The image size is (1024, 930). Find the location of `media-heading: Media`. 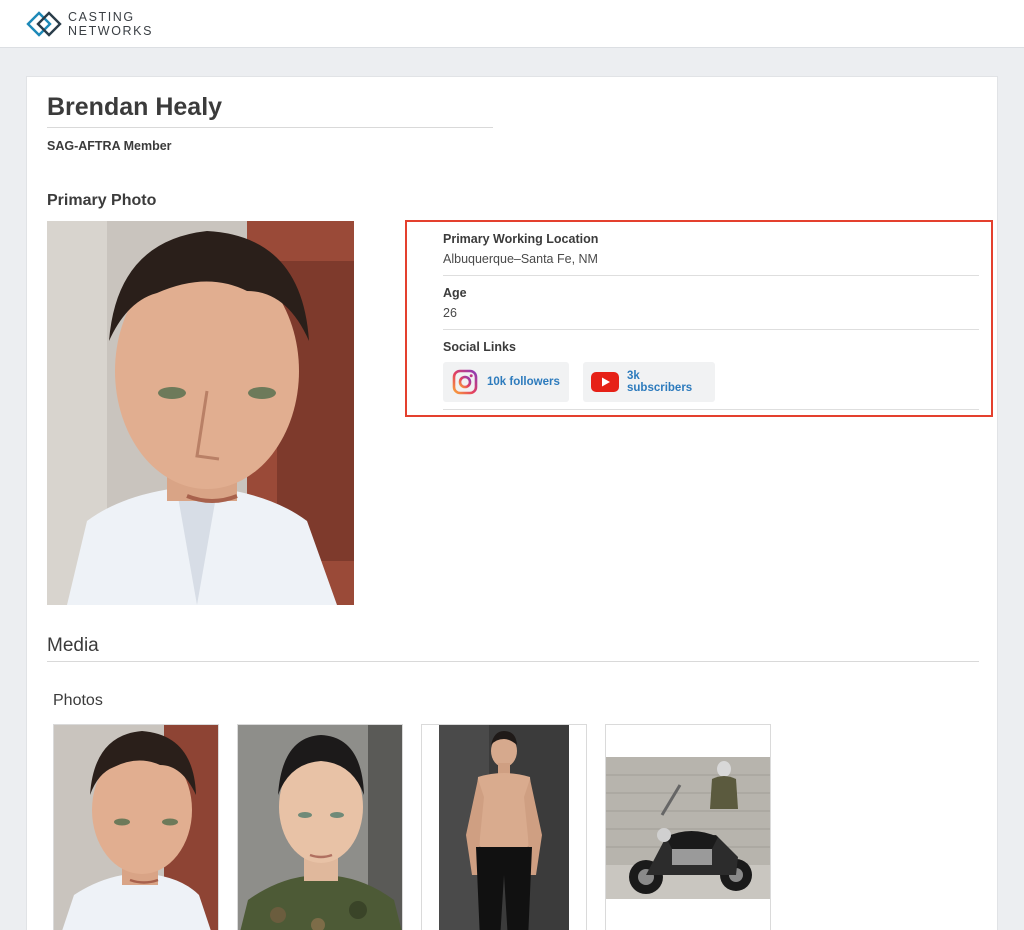

media-heading: Media is located at coordinates (73, 645).